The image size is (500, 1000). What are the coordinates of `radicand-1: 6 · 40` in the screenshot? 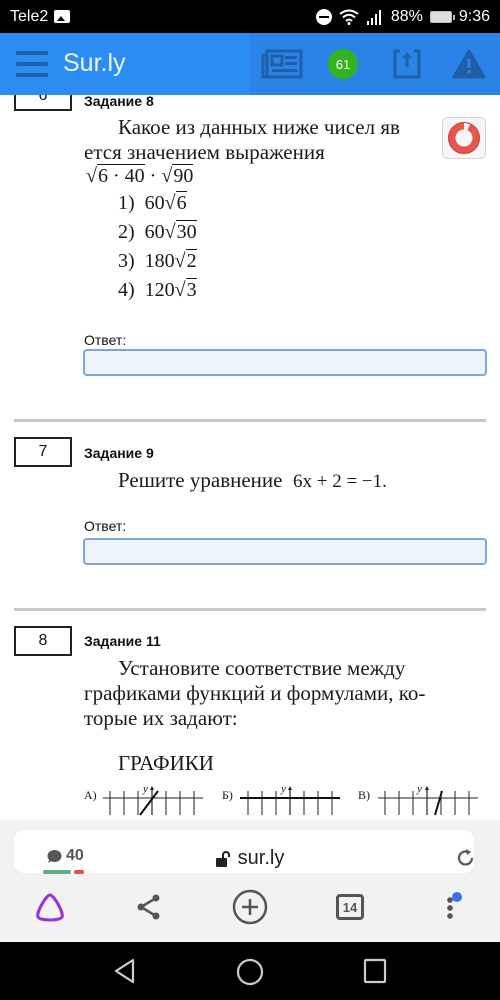 It's located at (120, 175).